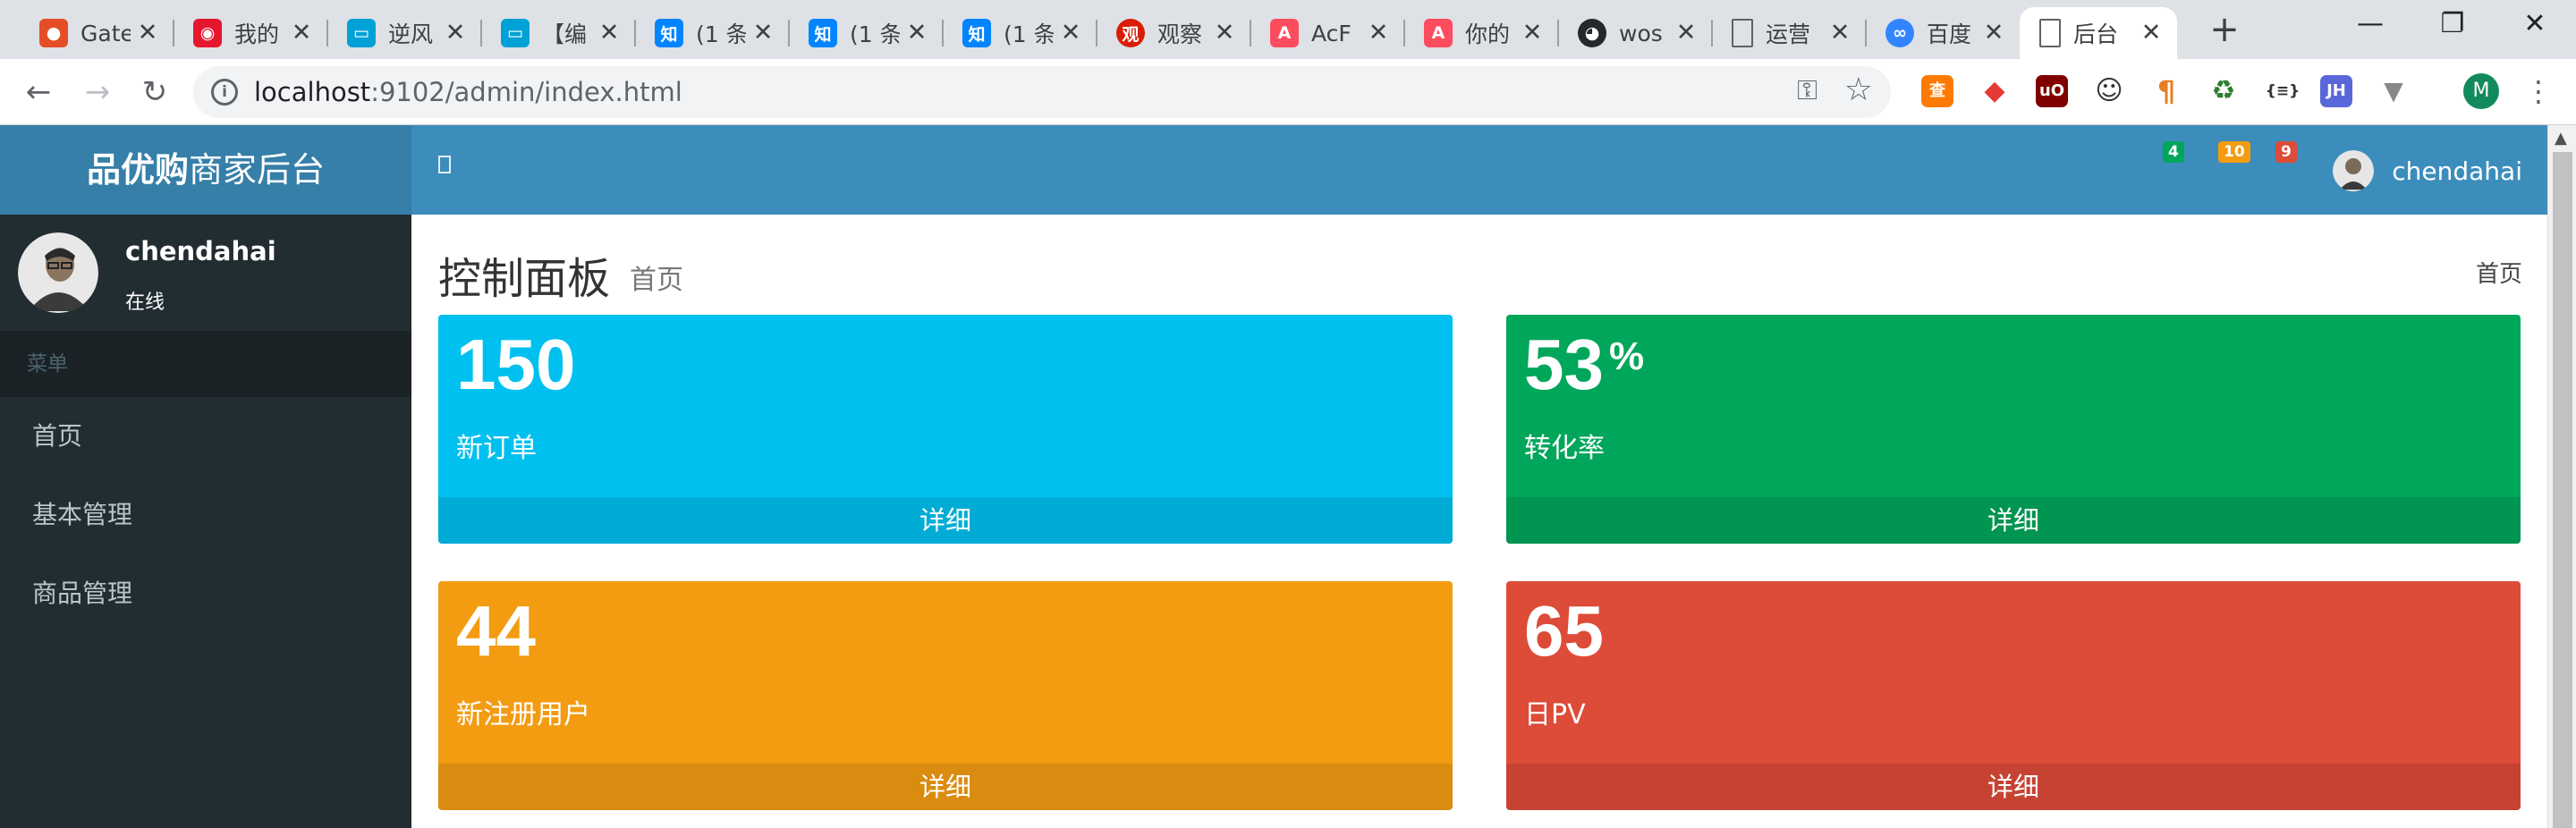 The width and height of the screenshot is (2576, 828). Describe the element at coordinates (97, 33) in the screenshot. I see `browser-tab: ● Gate ✕` at that location.